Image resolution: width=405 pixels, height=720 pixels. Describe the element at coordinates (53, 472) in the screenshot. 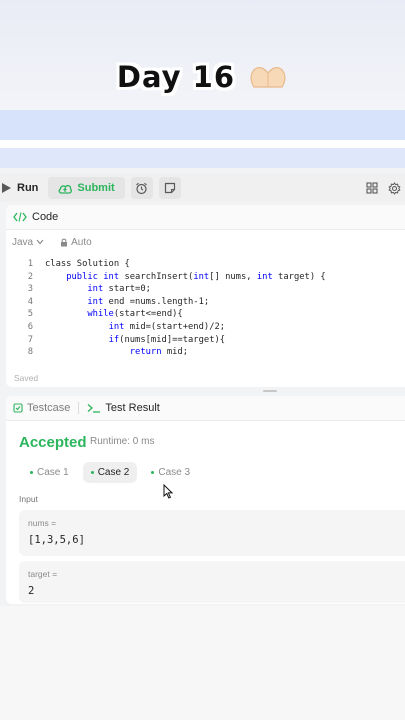

I see `case-tab-label: Case 1` at that location.